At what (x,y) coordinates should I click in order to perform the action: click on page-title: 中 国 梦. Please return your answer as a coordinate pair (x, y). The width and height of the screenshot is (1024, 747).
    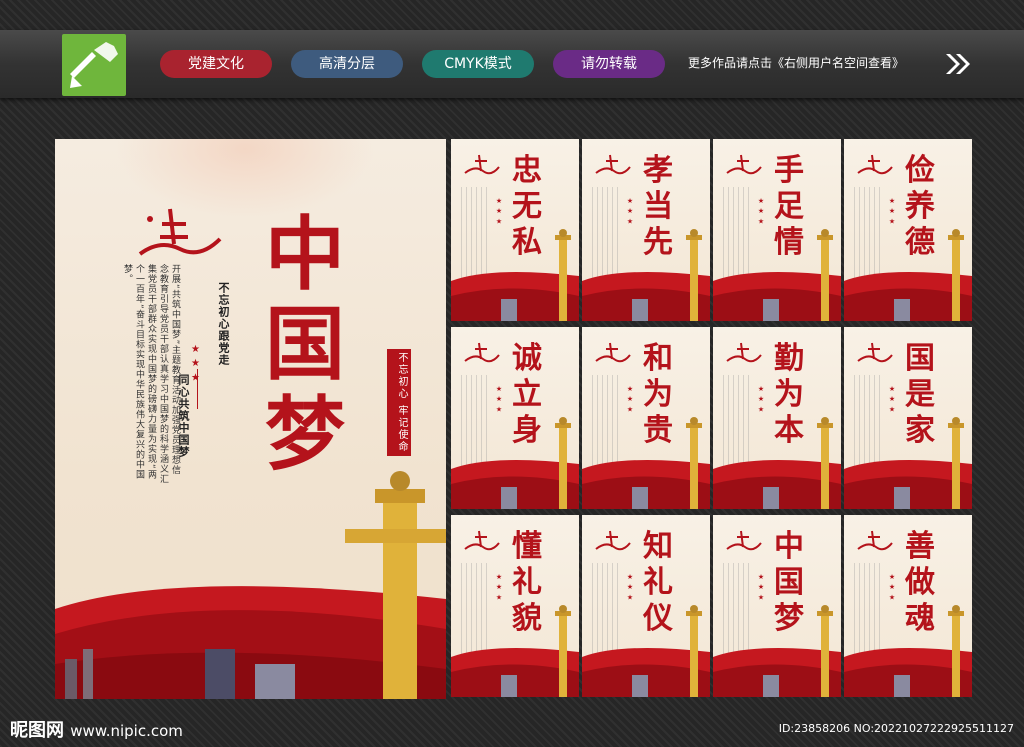
    Looking at the image, I should click on (305, 344).